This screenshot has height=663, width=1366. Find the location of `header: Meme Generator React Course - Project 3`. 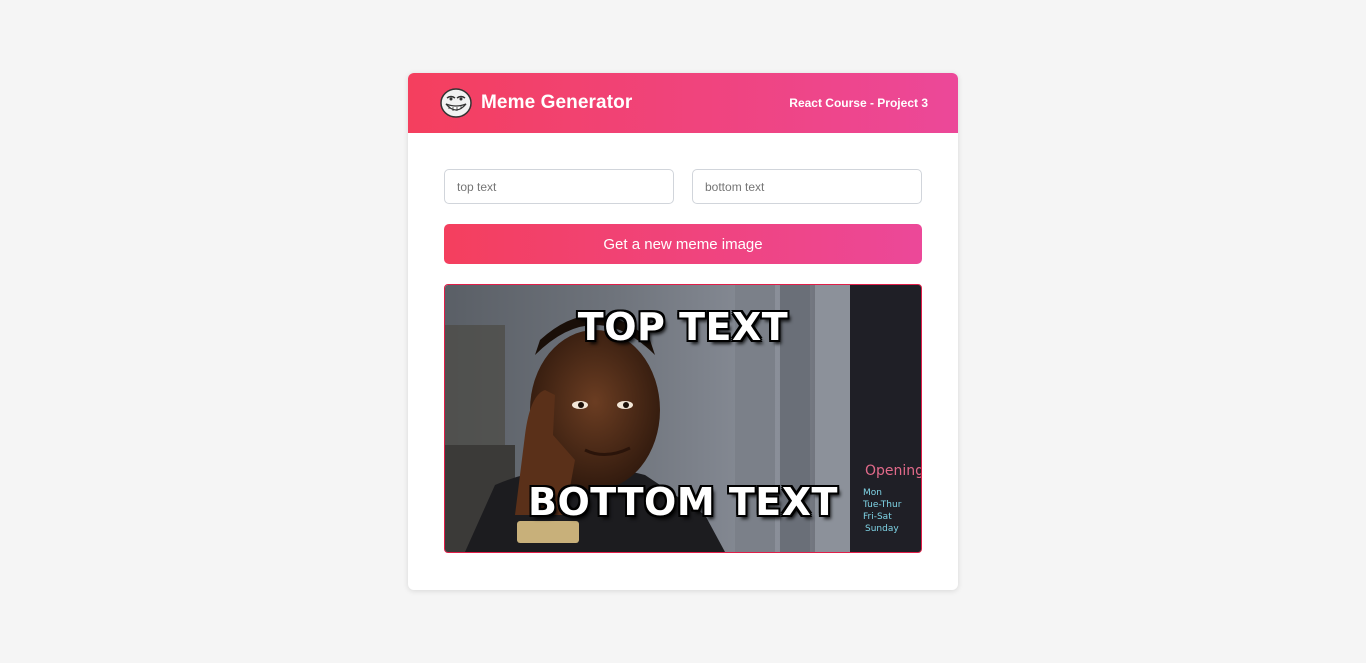

header: Meme Generator React Course - Project 3 is located at coordinates (683, 103).